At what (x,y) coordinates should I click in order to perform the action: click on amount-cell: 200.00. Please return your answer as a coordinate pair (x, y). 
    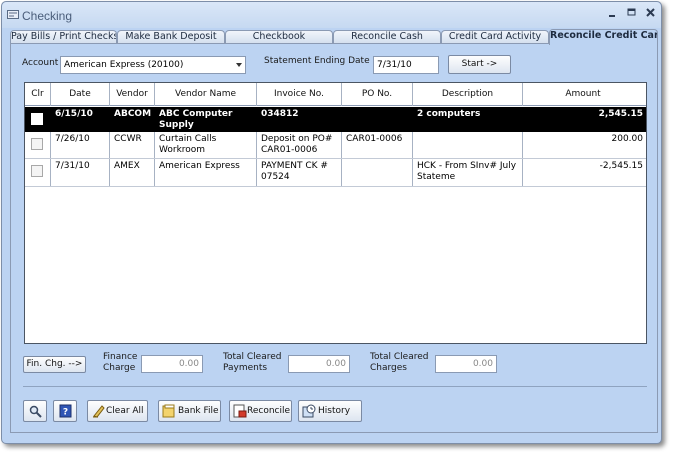
    Looking at the image, I should click on (627, 139).